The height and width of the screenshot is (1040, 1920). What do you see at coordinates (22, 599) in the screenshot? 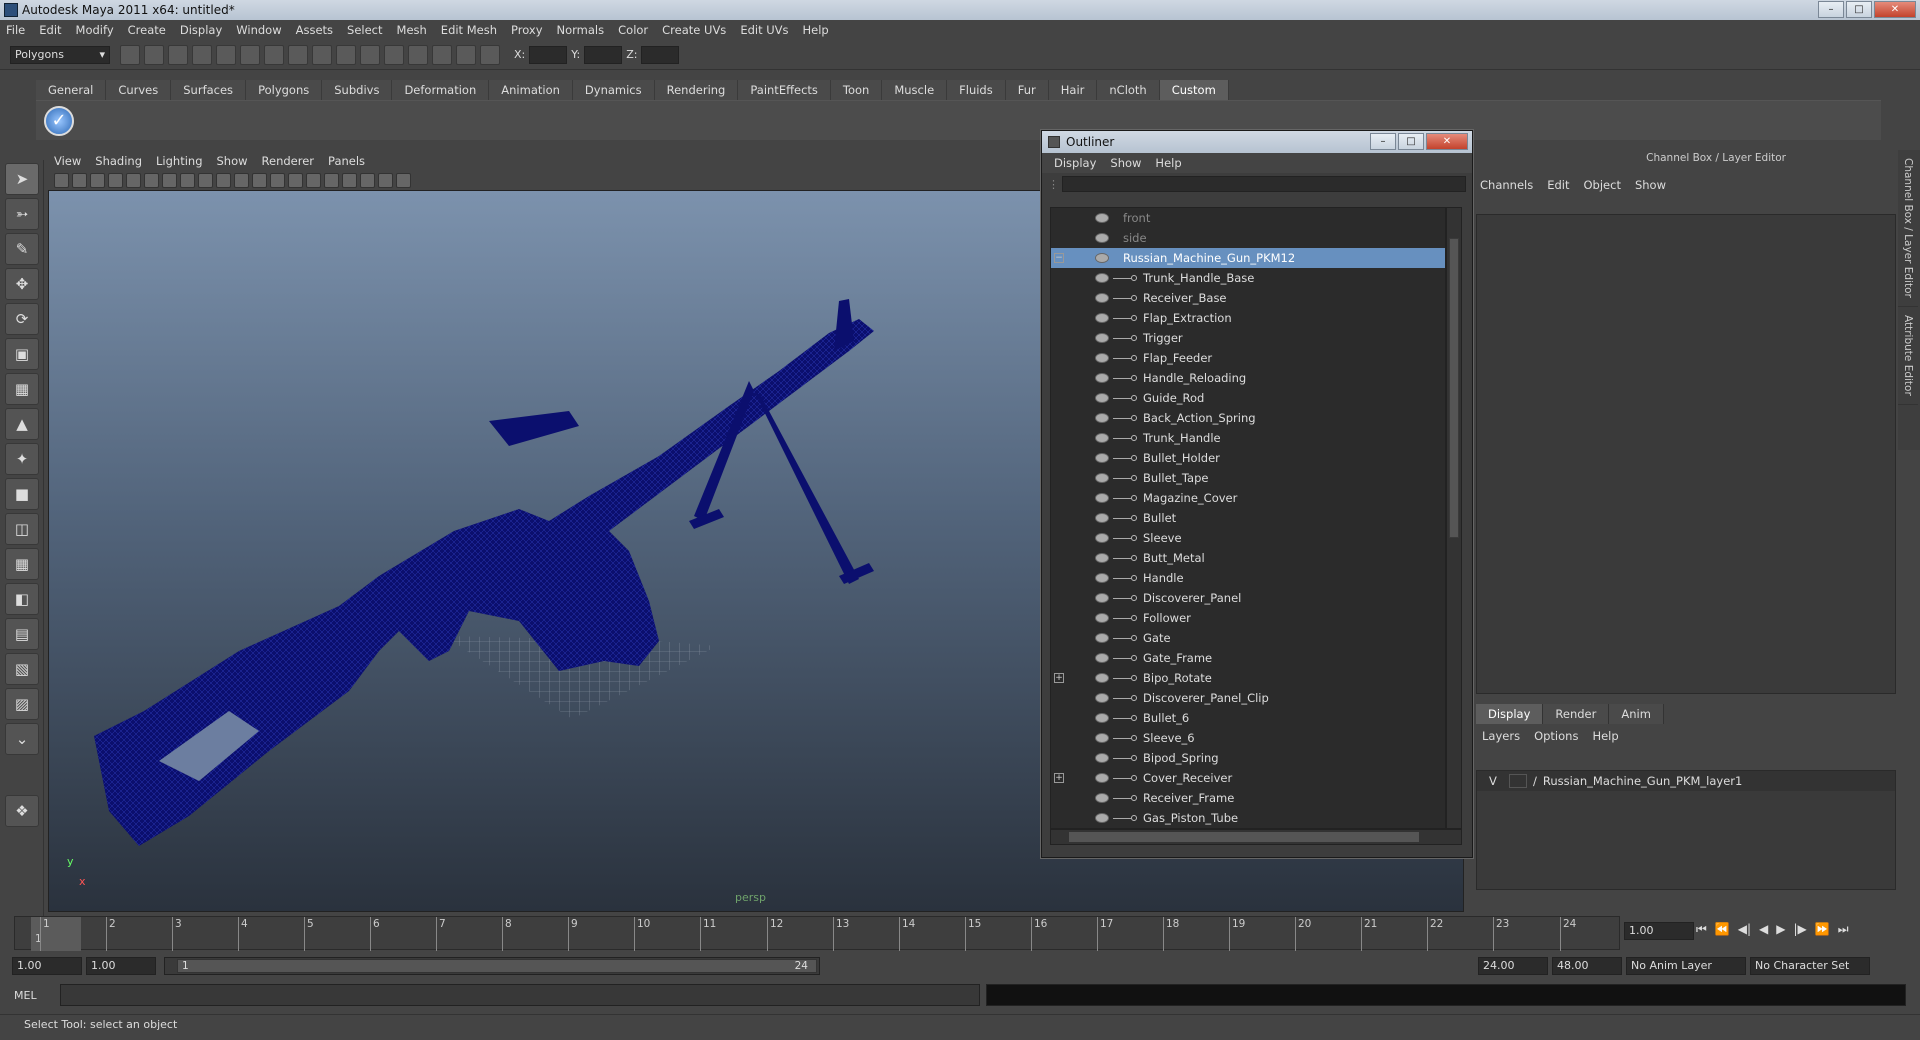
I see `persp-outliner-layout-icon: ◧` at bounding box center [22, 599].